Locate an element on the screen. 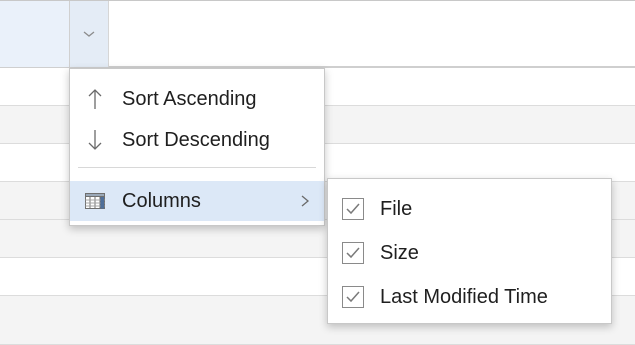 The width and height of the screenshot is (635, 345). menu-item-label: Sort Ascending is located at coordinates (189, 99).